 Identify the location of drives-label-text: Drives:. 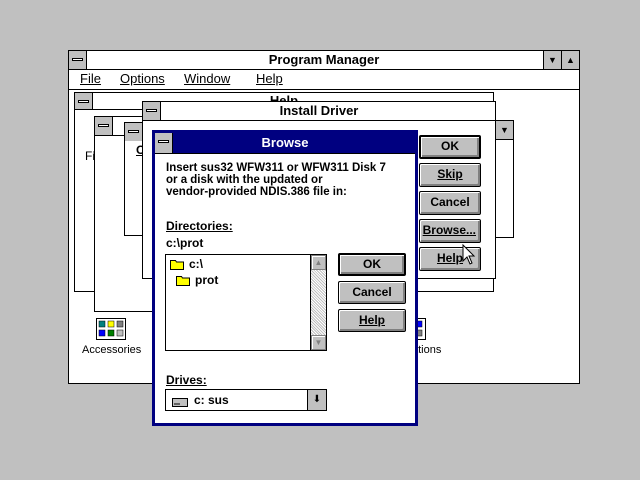
(186, 380).